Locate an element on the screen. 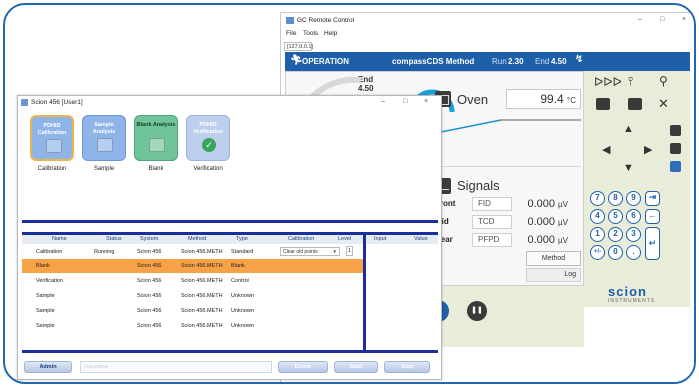  signal-rear-number: 0.000 is located at coordinates (541, 240).